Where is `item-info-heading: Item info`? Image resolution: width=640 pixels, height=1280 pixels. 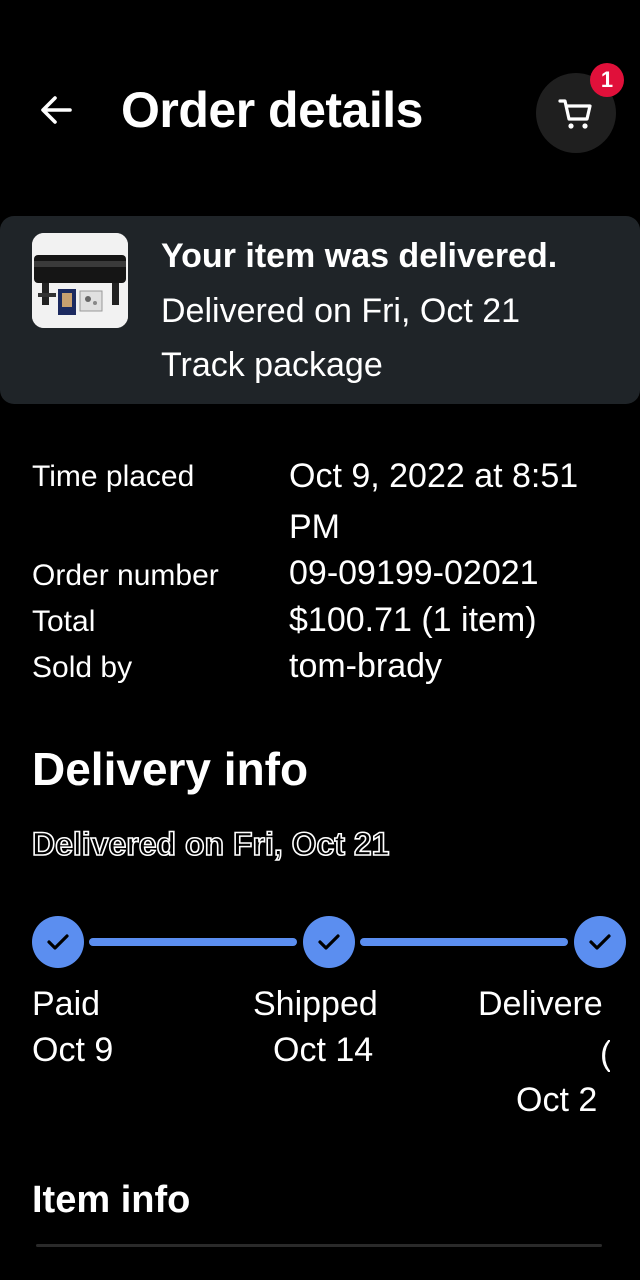 item-info-heading: Item info is located at coordinates (111, 1200).